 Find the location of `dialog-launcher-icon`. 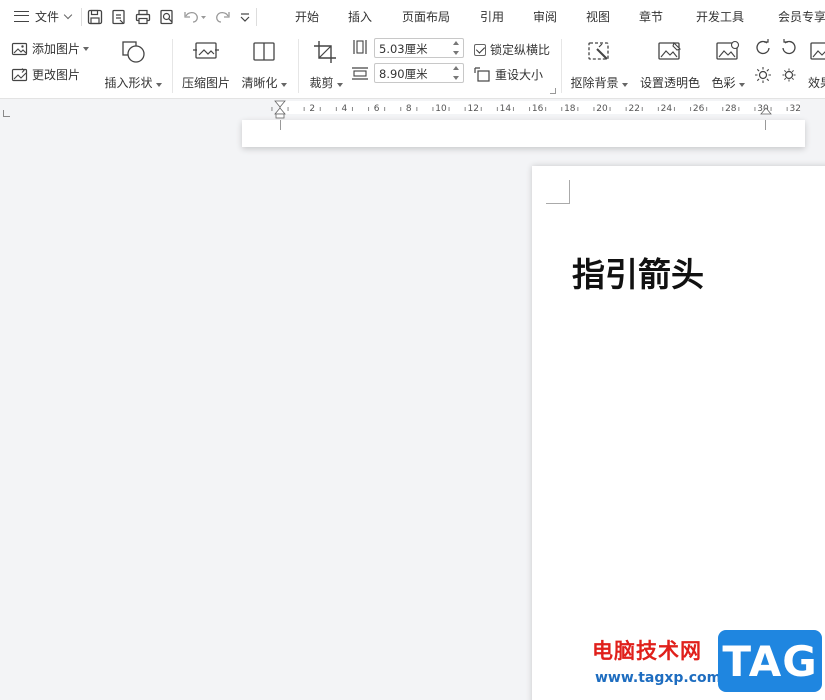

dialog-launcher-icon is located at coordinates (553, 91).